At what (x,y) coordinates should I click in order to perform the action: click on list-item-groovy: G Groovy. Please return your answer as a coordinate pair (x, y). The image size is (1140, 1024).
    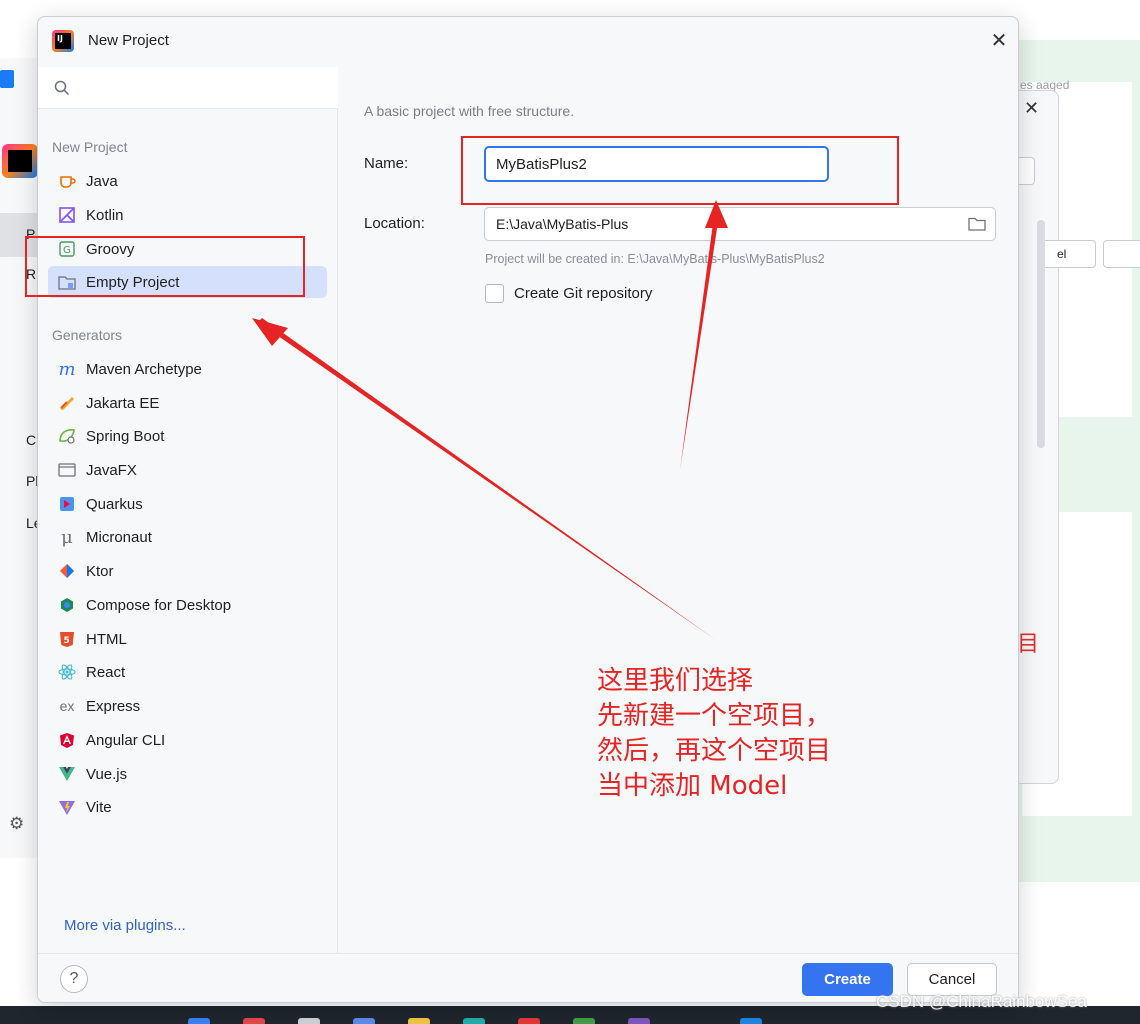
    Looking at the image, I should click on (187, 249).